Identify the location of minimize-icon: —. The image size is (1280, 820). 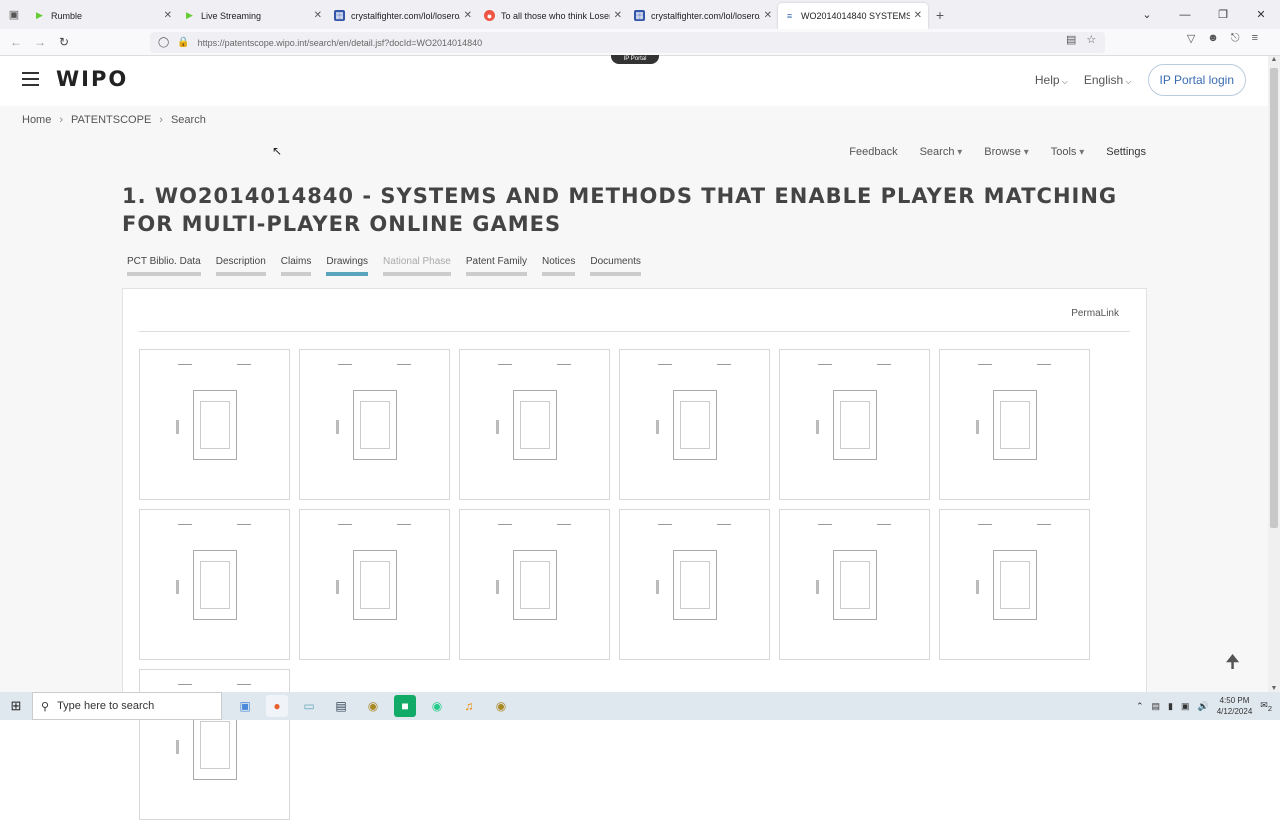
(1185, 15).